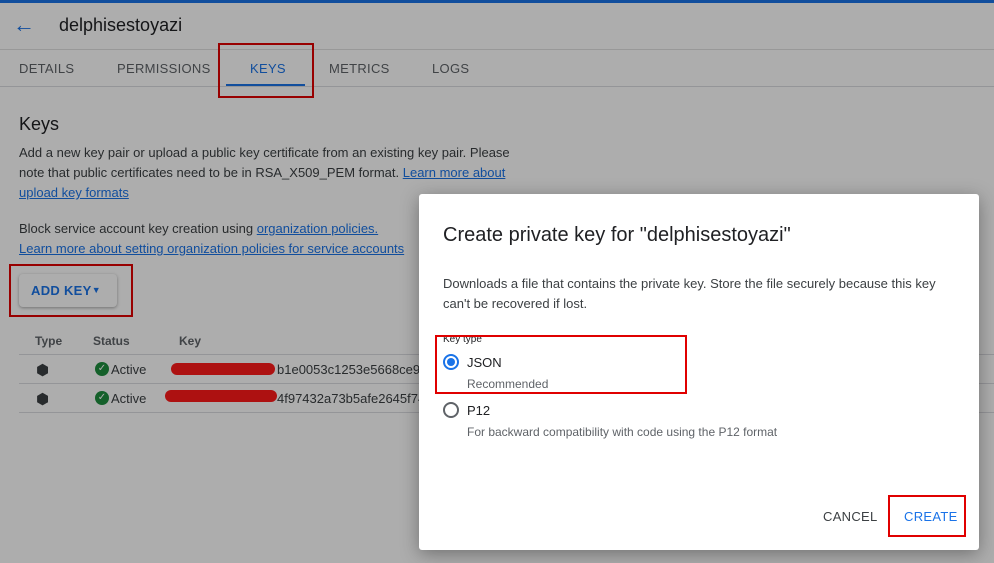 This screenshot has height=563, width=994. What do you see at coordinates (617, 235) in the screenshot?
I see `dialog-title: Create private key for "delphisestoyazi"` at bounding box center [617, 235].